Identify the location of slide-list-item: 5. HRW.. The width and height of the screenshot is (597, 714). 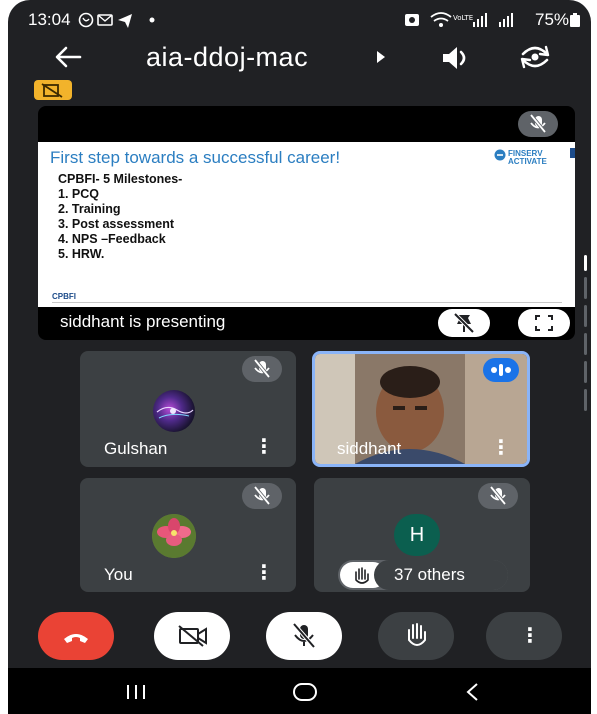
(81, 254).